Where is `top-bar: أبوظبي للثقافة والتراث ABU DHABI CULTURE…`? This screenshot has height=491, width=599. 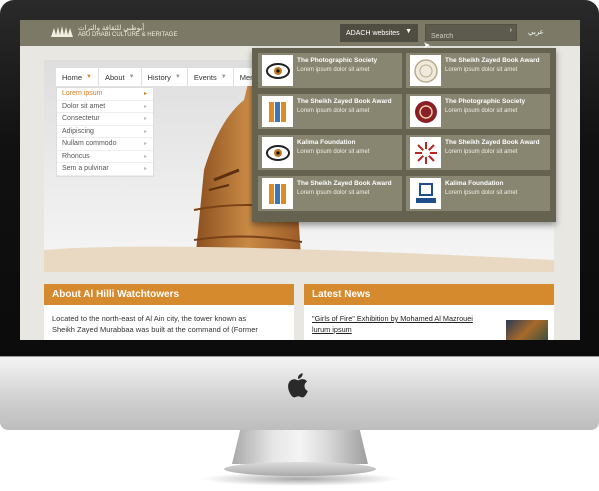
top-bar: أبوظبي للثقافة والتراث ABU DHABI CULTURE… is located at coordinates (300, 33).